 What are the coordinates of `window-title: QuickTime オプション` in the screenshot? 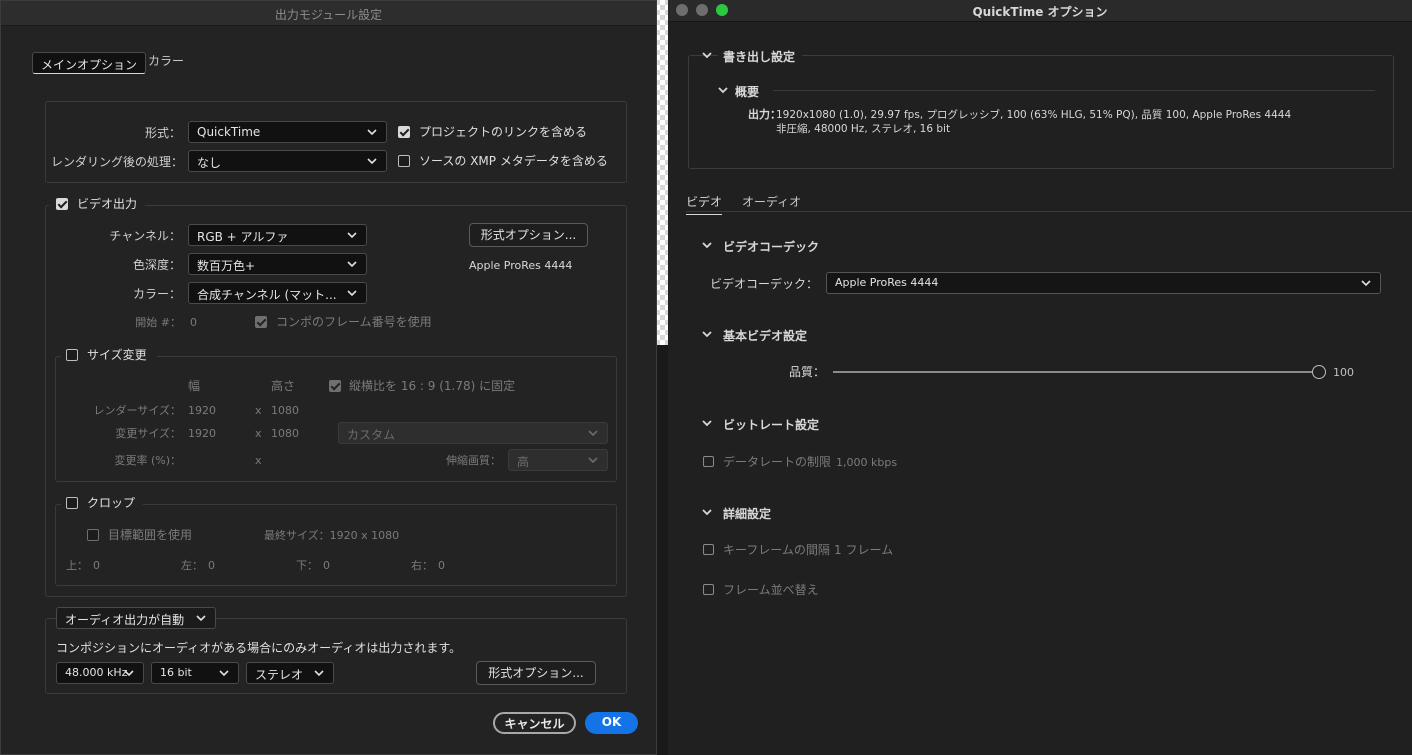 It's located at (1040, 12).